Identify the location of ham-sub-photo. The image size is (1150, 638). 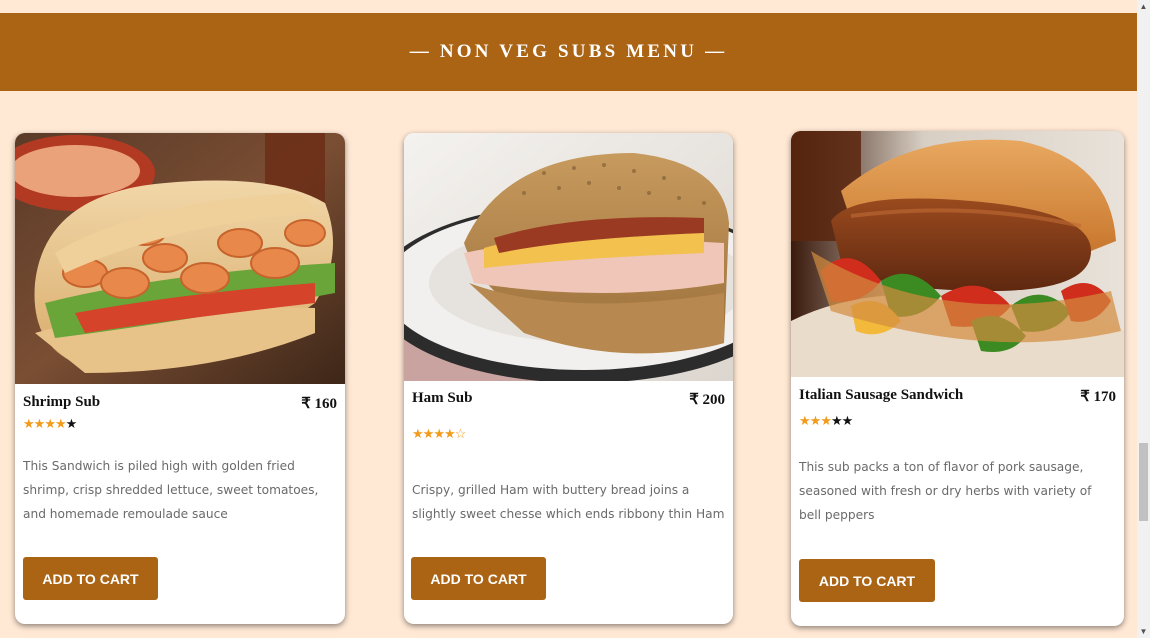
(568, 257).